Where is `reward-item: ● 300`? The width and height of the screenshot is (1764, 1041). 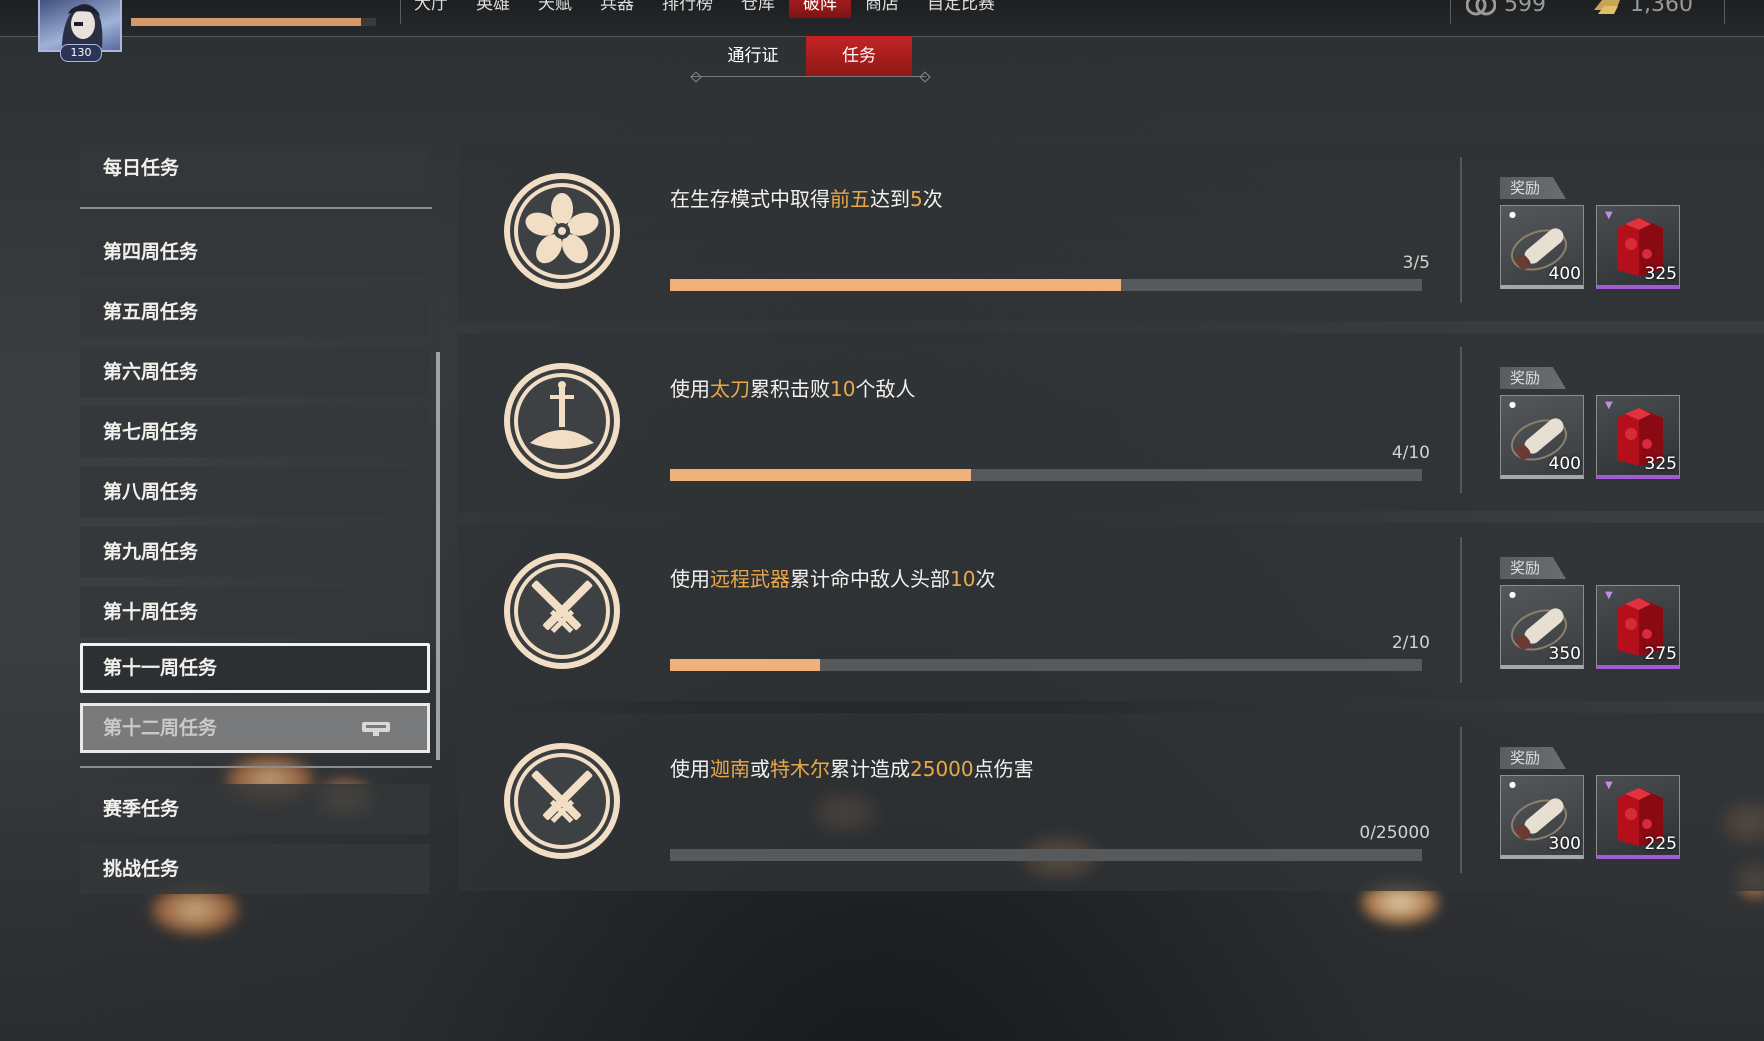 reward-item: ● 300 is located at coordinates (1542, 817).